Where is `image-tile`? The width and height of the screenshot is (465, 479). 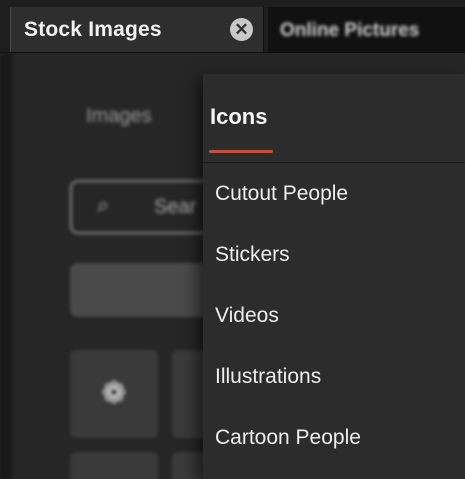 image-tile is located at coordinates (114, 465).